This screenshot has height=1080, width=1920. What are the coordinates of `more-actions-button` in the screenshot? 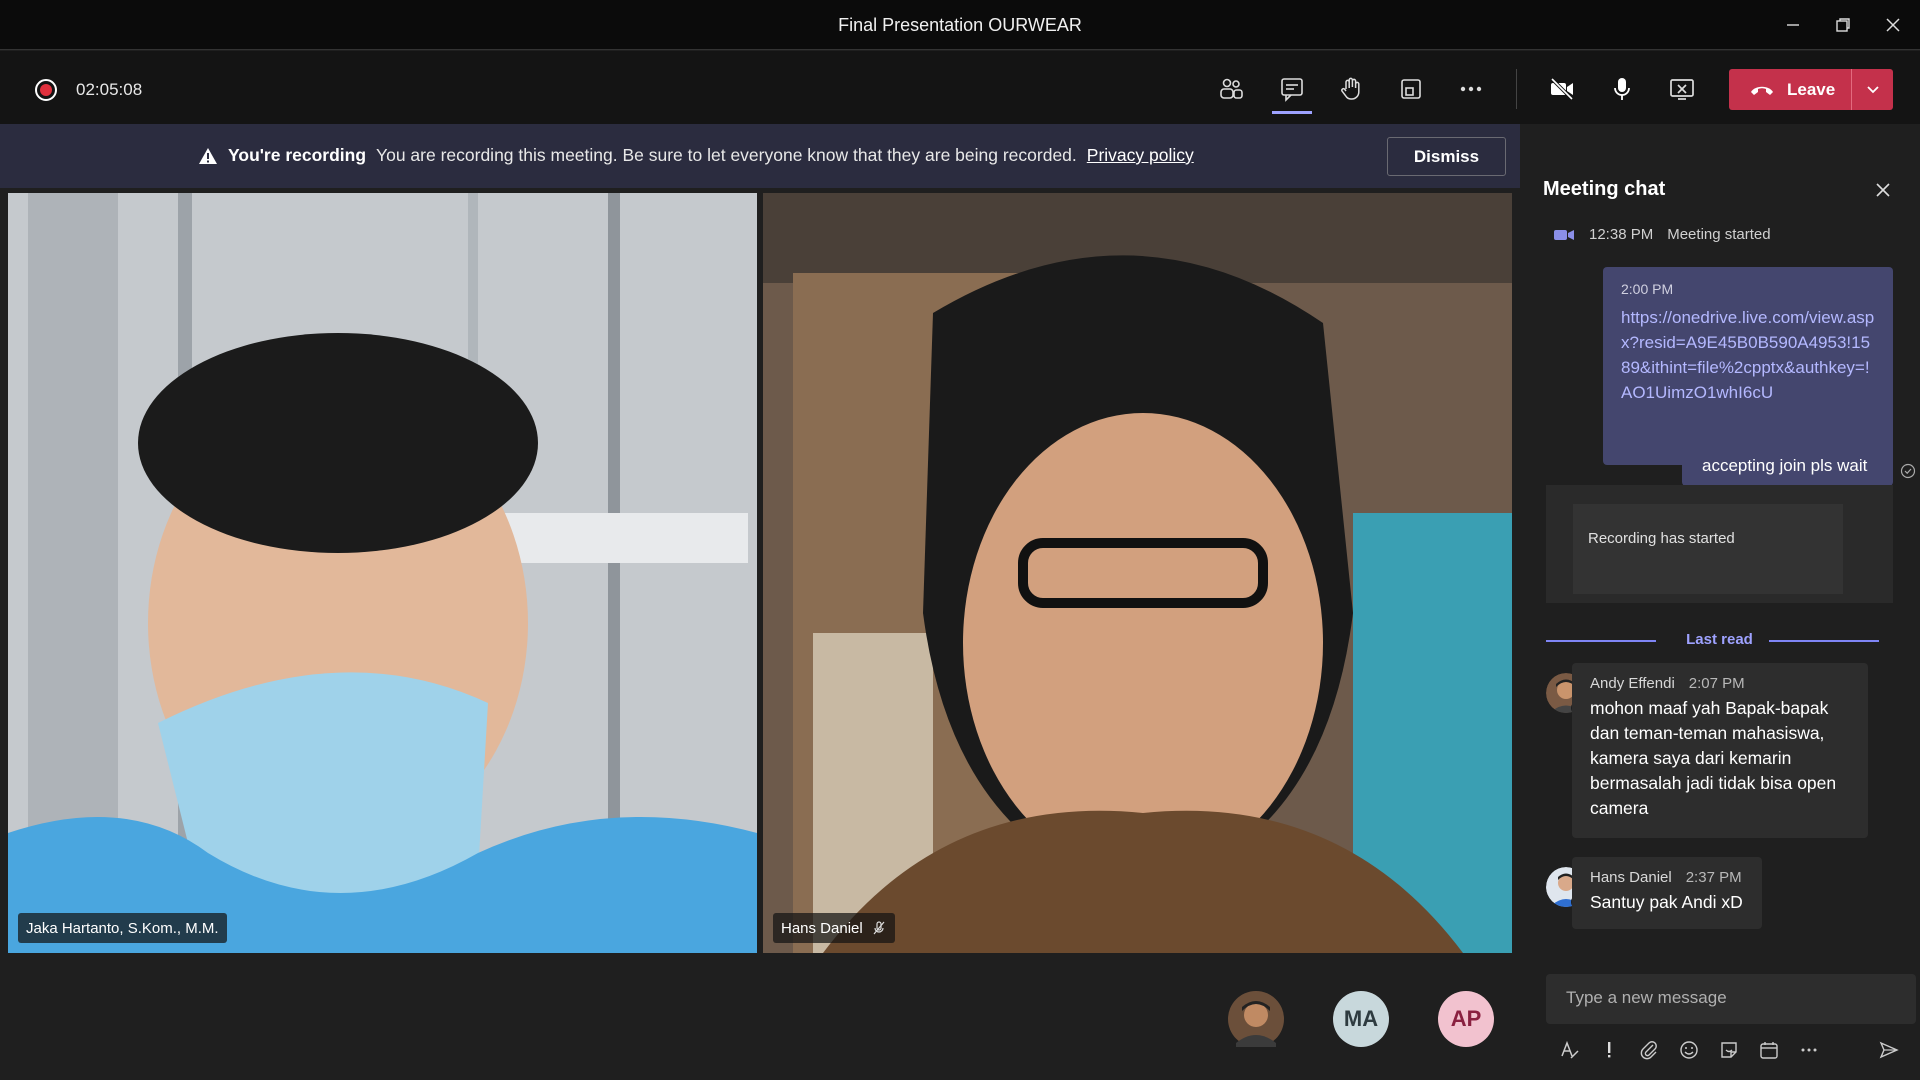 It's located at (1471, 89).